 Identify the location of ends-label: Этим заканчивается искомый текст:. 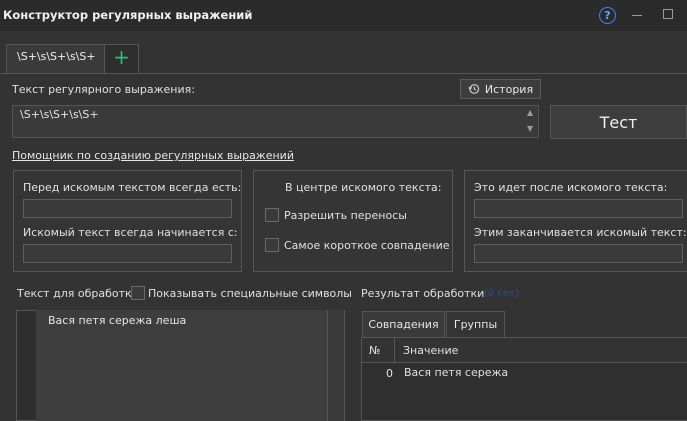
(580, 232).